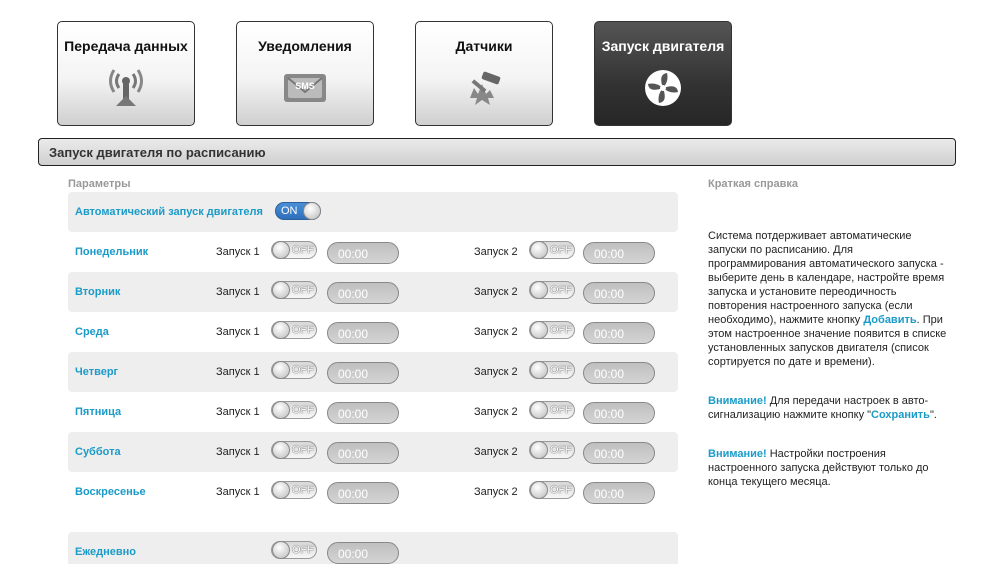 This screenshot has height=564, width=996. I want to click on day-name: Вторник, so click(98, 292).